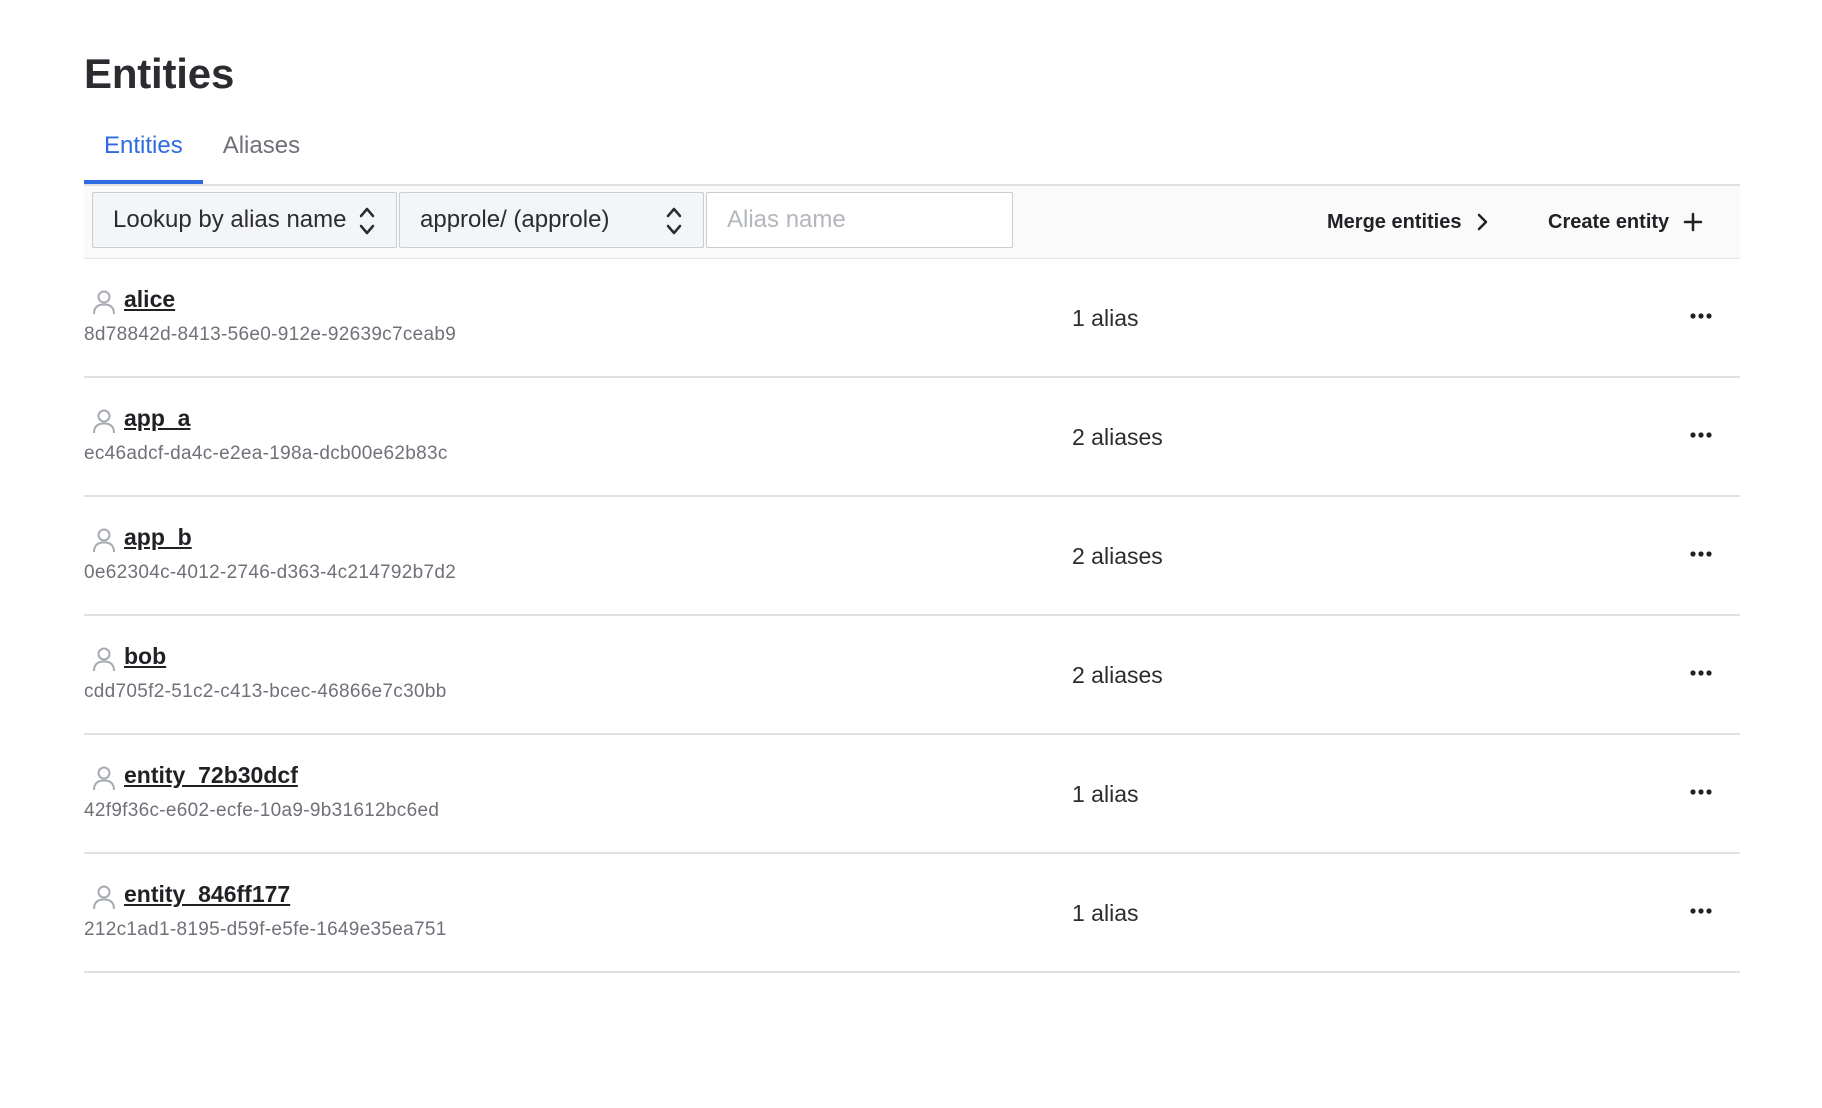  What do you see at coordinates (266, 453) in the screenshot?
I see `entity-id: ec46adcf-da4c-e2ea-198a-dcb00e62b83c` at bounding box center [266, 453].